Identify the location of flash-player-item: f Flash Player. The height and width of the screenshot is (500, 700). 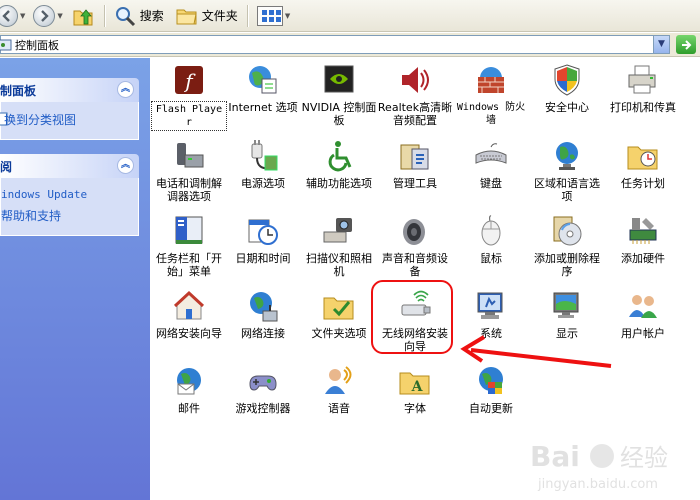
(189, 97).